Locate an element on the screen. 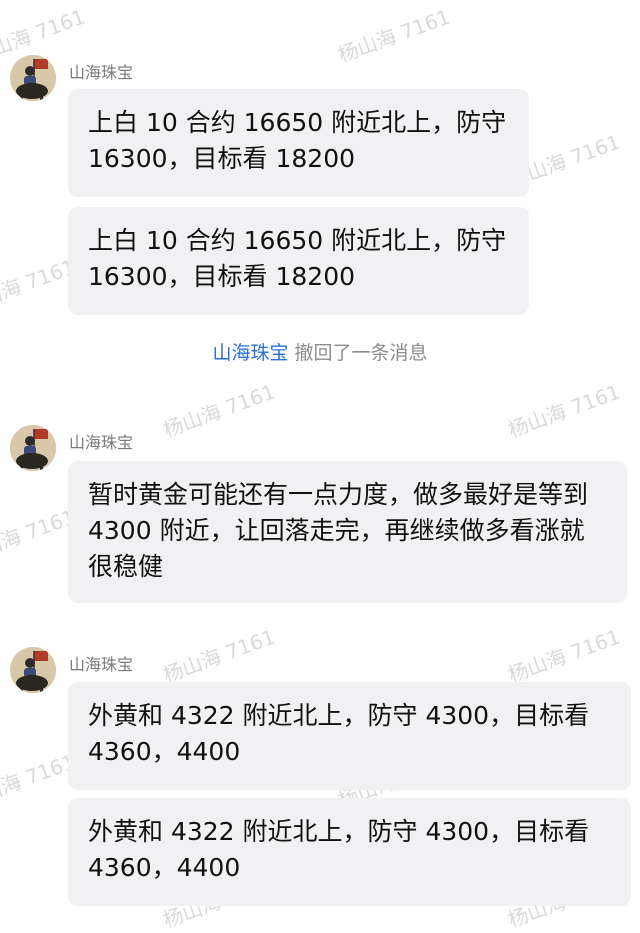  recall-text: 撤回了一条消息 is located at coordinates (361, 353).